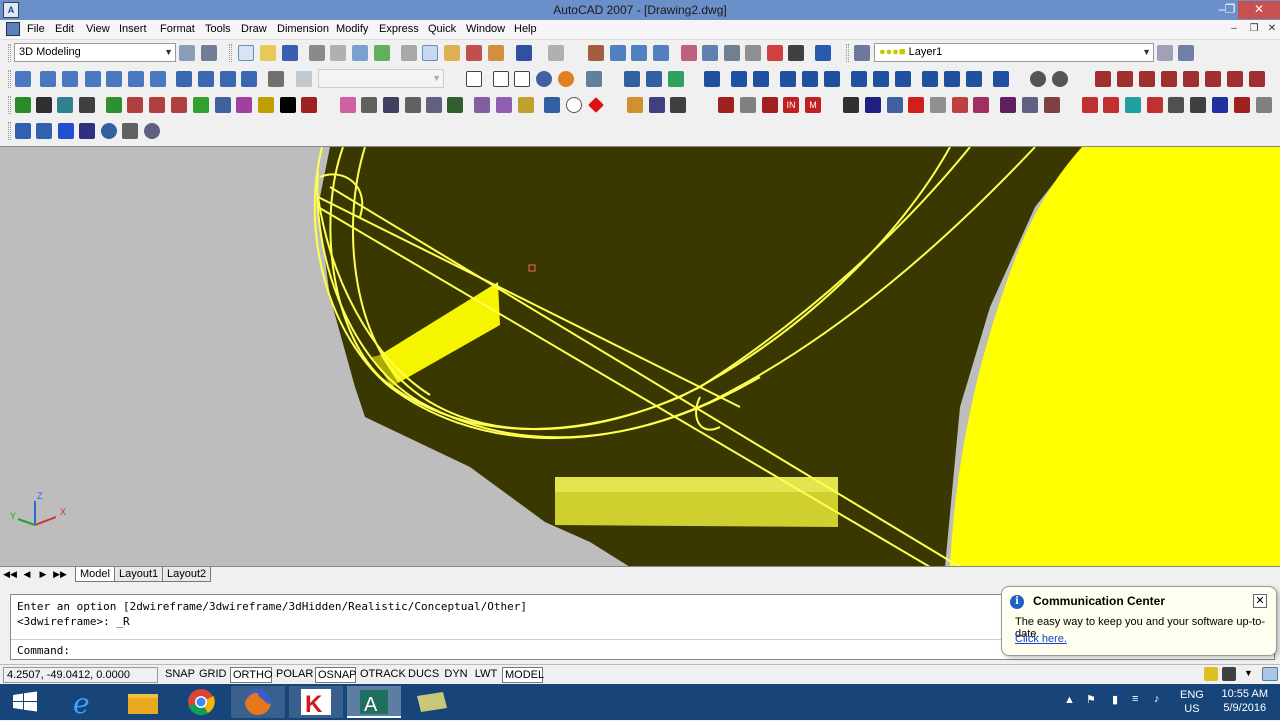  What do you see at coordinates (179, 105) in the screenshot?
I see `triangle-icon` at bounding box center [179, 105].